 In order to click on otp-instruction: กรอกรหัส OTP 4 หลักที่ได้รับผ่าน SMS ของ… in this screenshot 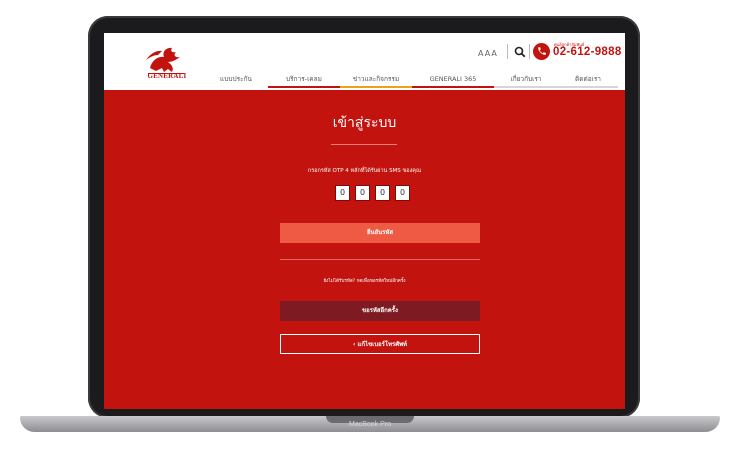, I will do `click(364, 171)`.